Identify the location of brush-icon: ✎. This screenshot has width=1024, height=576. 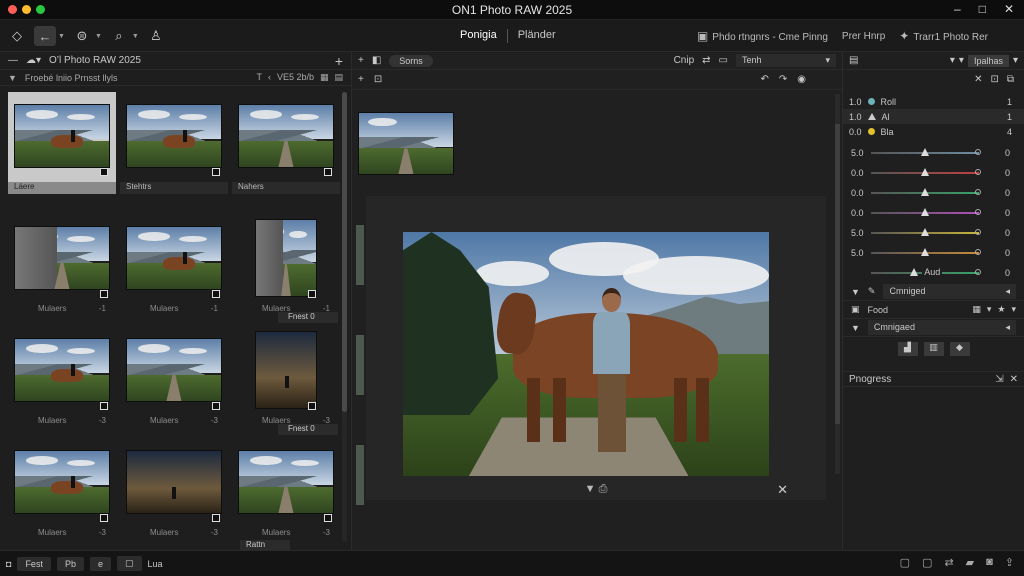
(872, 291).